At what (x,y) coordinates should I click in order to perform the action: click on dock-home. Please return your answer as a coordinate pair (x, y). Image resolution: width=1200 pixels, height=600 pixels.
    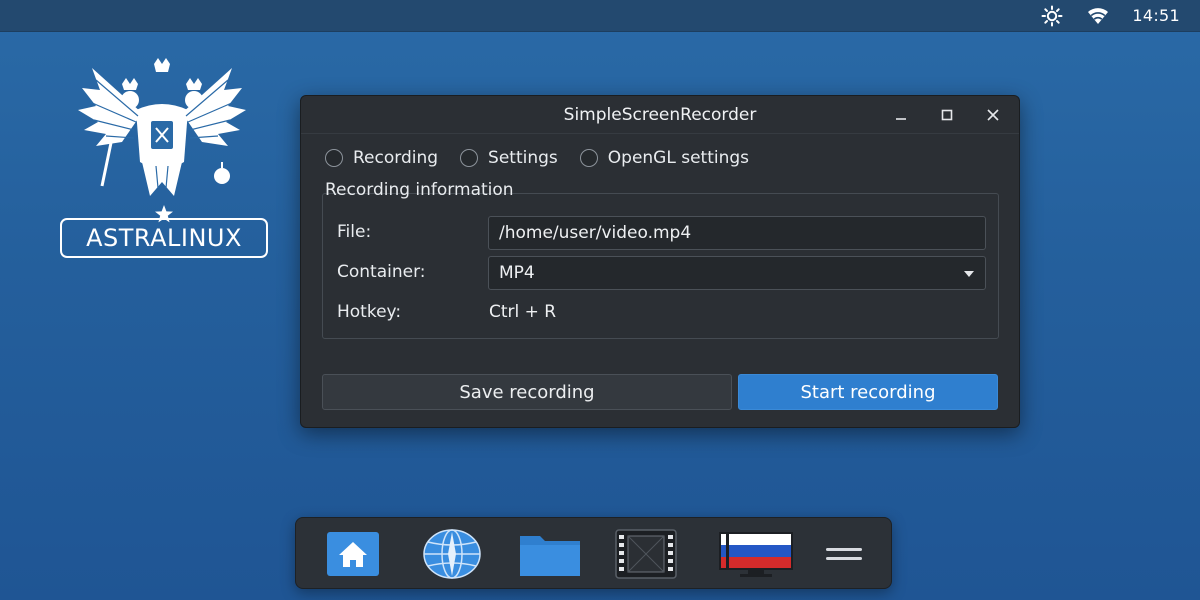
    Looking at the image, I should click on (353, 554).